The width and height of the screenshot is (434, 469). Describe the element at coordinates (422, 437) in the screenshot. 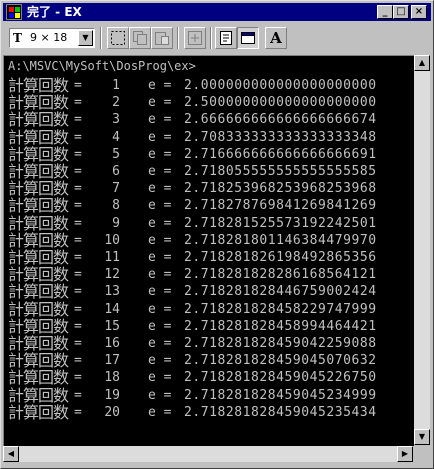

I see `scroll-down-arrow-icon: ▼` at that location.